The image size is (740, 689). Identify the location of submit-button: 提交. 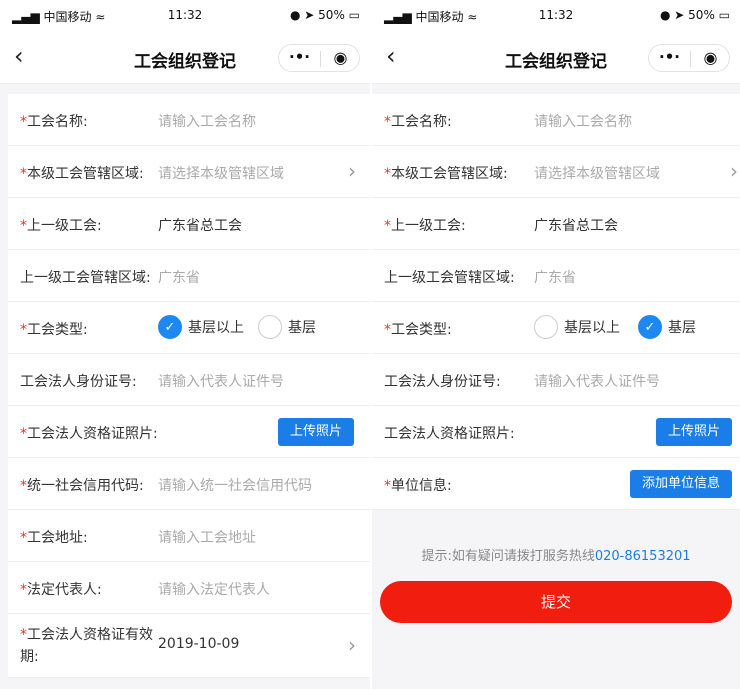
(556, 602).